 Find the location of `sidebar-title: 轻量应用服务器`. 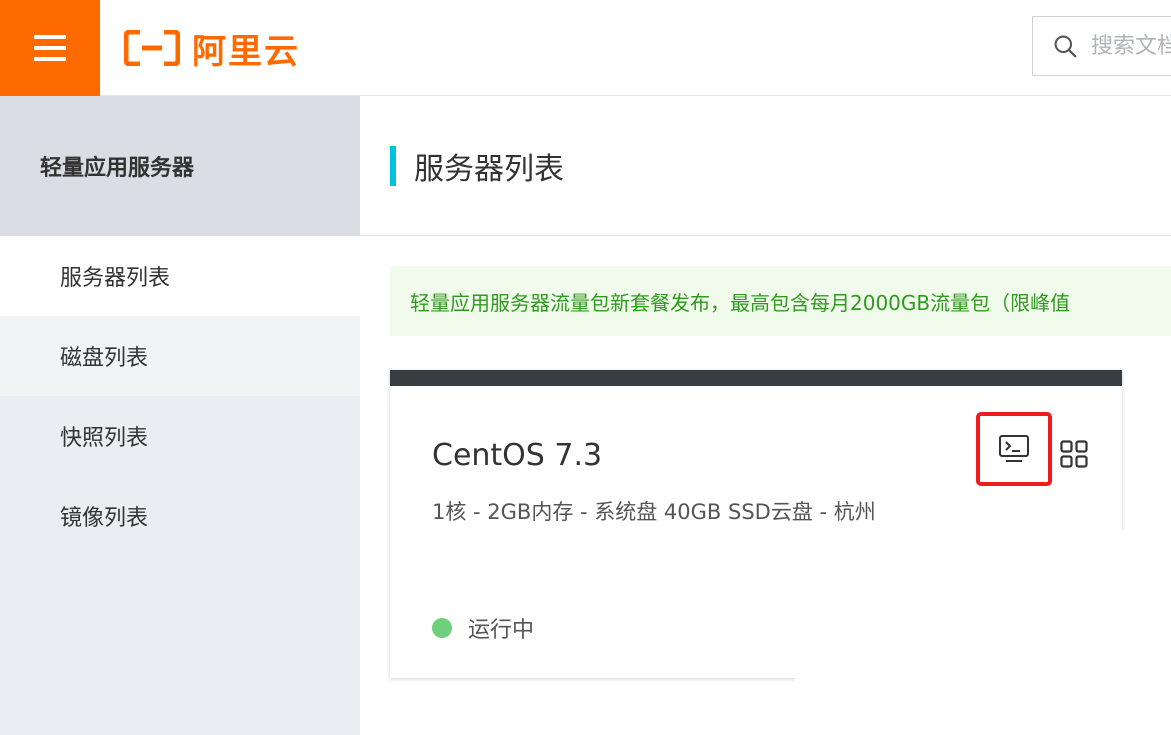

sidebar-title: 轻量应用服务器 is located at coordinates (180, 166).